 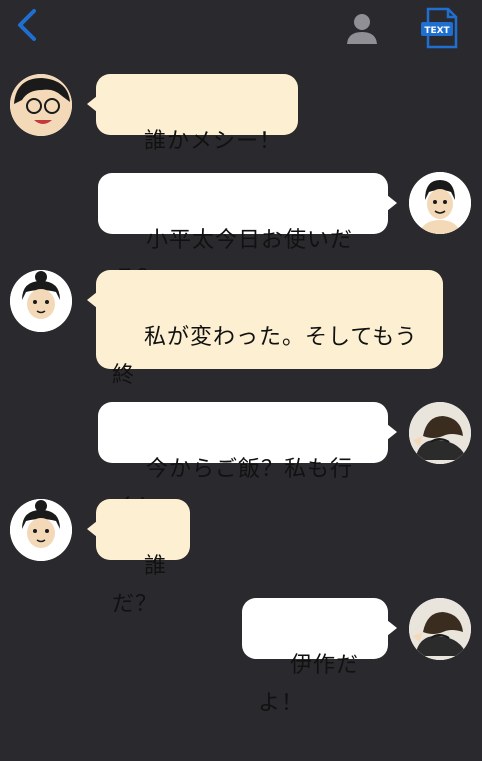 What do you see at coordinates (139, 585) in the screenshot?
I see `message-text-5: 誰だ？` at bounding box center [139, 585].